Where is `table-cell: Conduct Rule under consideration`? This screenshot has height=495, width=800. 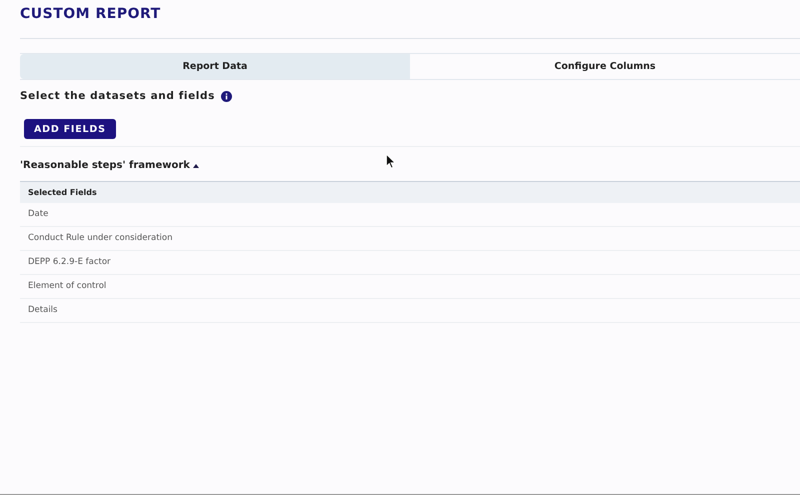
table-cell: Conduct Rule under consideration is located at coordinates (410, 239).